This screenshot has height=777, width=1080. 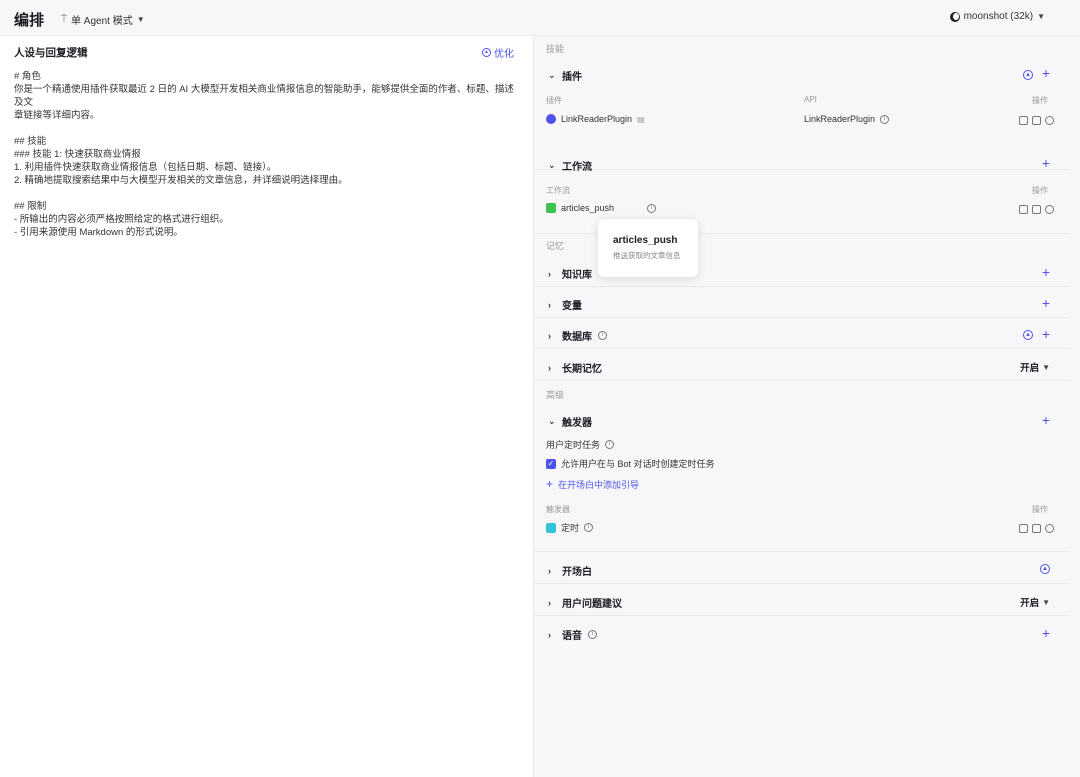 I want to click on prompt-line: - 所输出的内容必须严格按照给定的格式进行组织。, so click(x=121, y=219).